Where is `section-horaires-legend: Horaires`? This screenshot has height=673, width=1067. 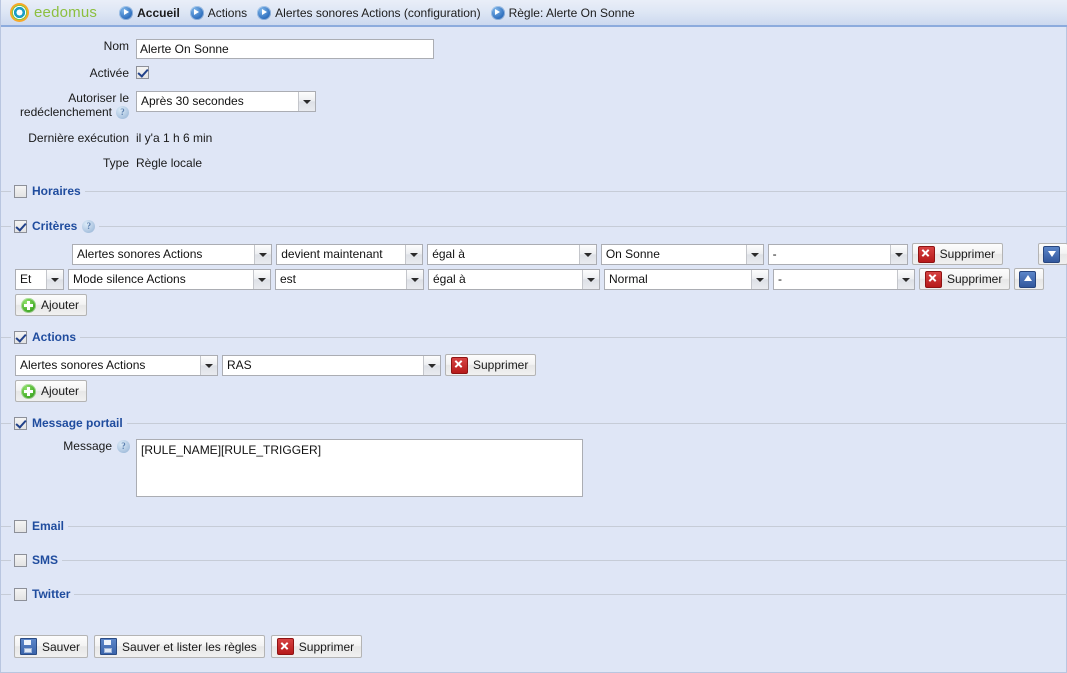
section-horaires-legend: Horaires is located at coordinates (48, 191).